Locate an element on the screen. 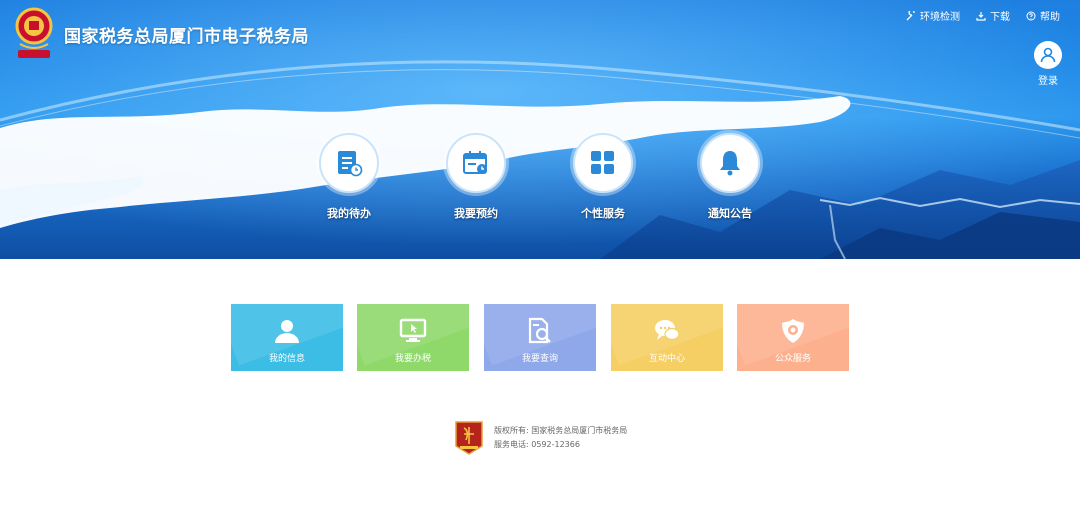 The width and height of the screenshot is (1080, 525). document-search-icon is located at coordinates (539, 330).